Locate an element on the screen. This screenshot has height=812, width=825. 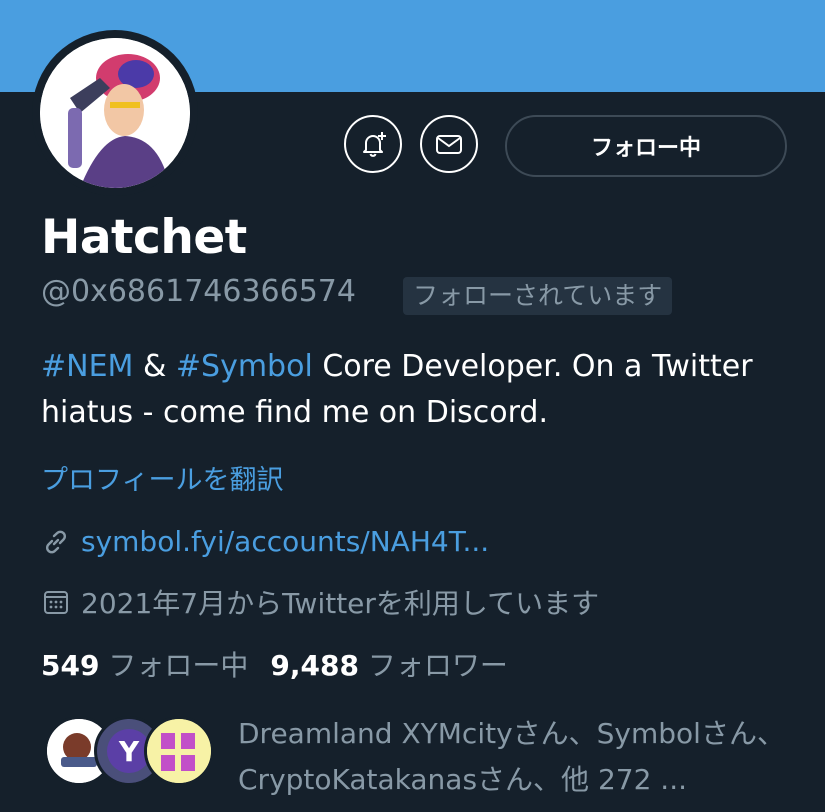
following-count: 549 is located at coordinates (70, 665).